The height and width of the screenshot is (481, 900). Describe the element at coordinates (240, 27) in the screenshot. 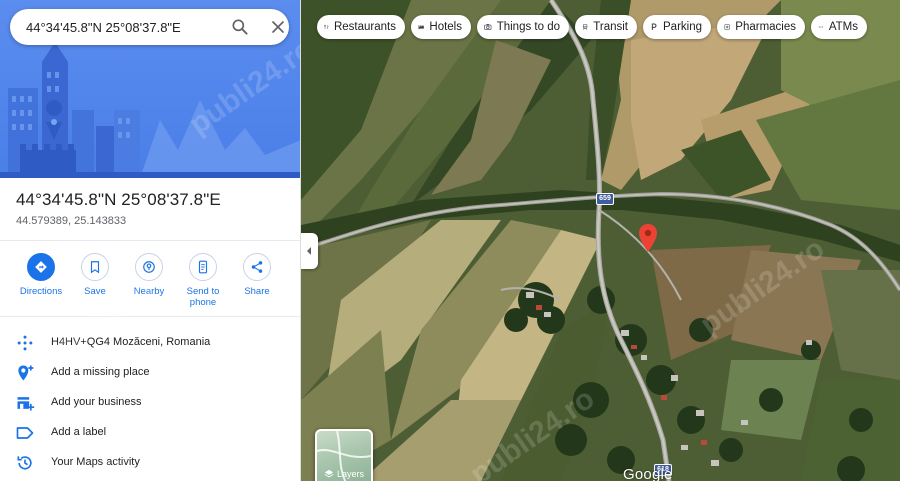

I see `search-icon` at that location.